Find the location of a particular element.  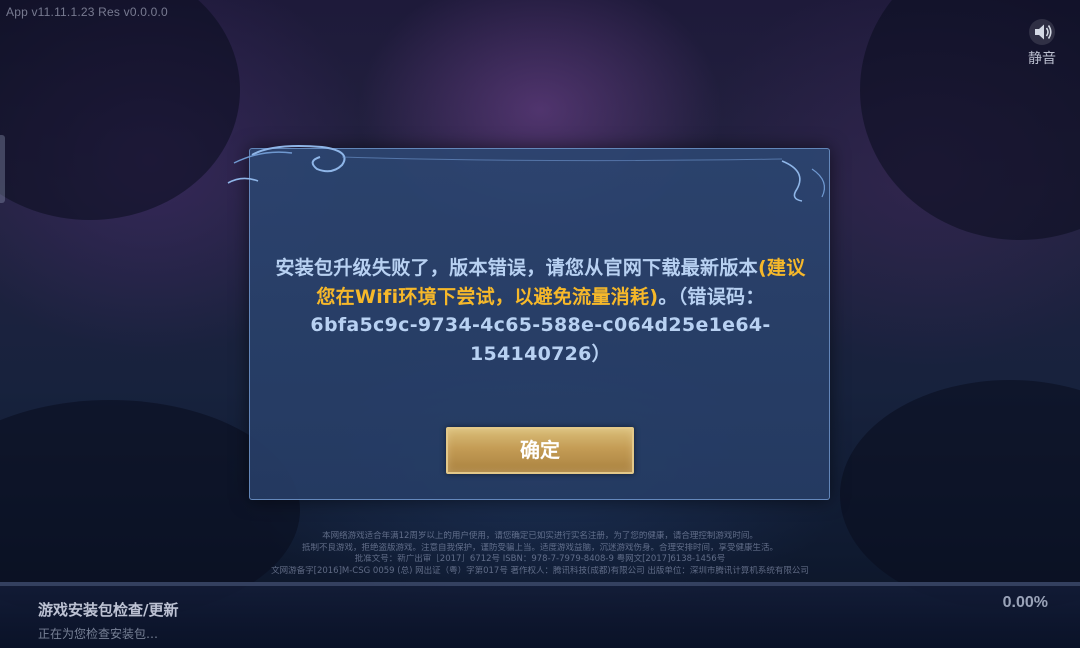

background-tree-left is located at coordinates (120, 110).